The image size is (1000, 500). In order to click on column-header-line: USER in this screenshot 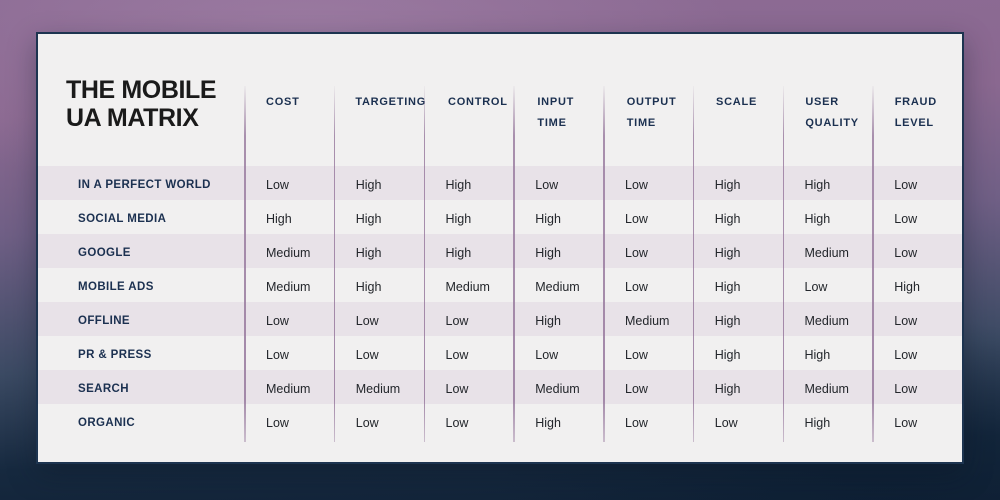, I will do `click(822, 102)`.